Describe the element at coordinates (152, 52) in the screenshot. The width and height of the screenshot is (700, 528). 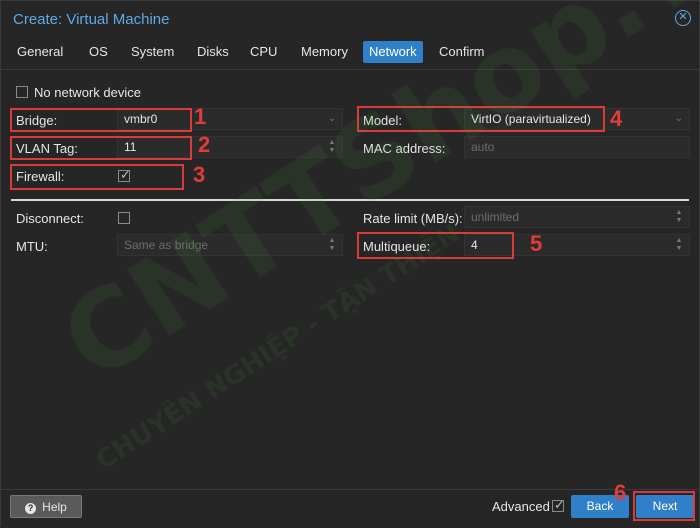
I see `tab-system: System` at that location.